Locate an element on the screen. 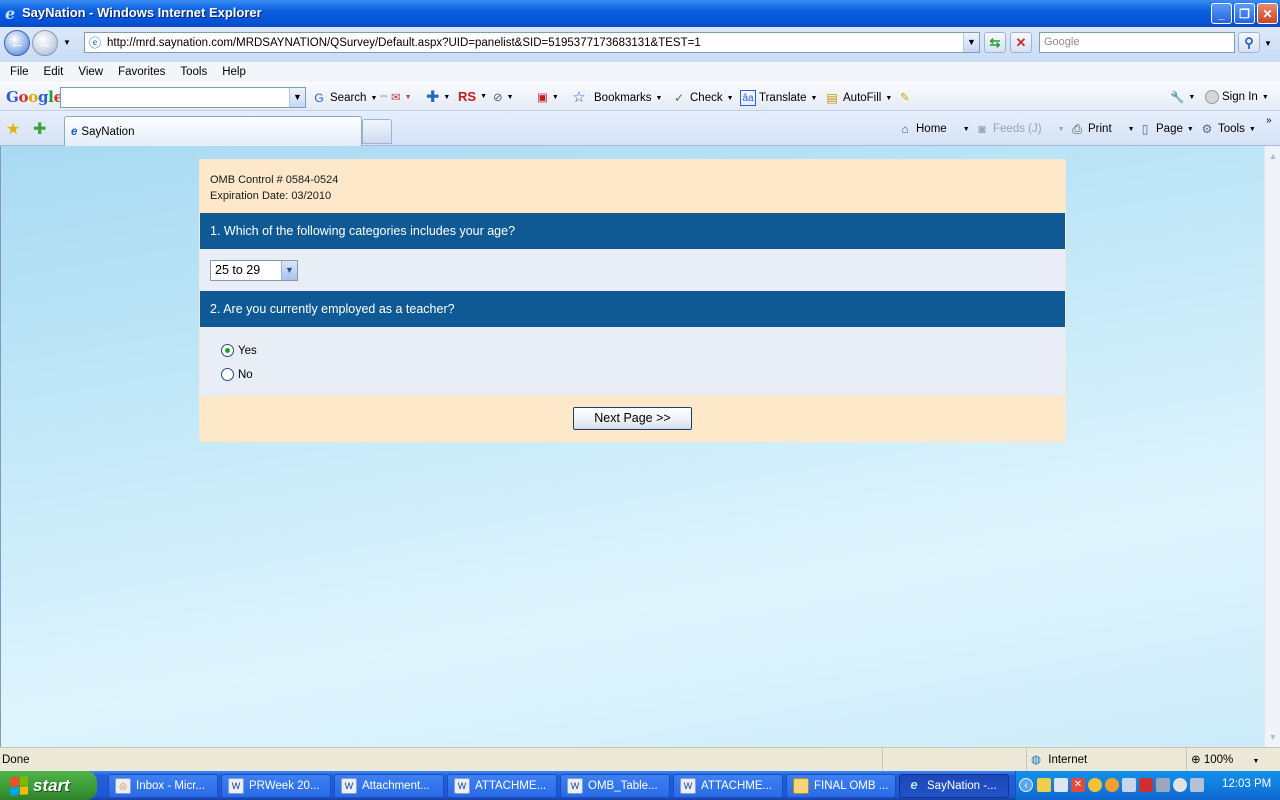 The height and width of the screenshot is (800, 1280). tray-mail-icon is located at coordinates (1044, 785).